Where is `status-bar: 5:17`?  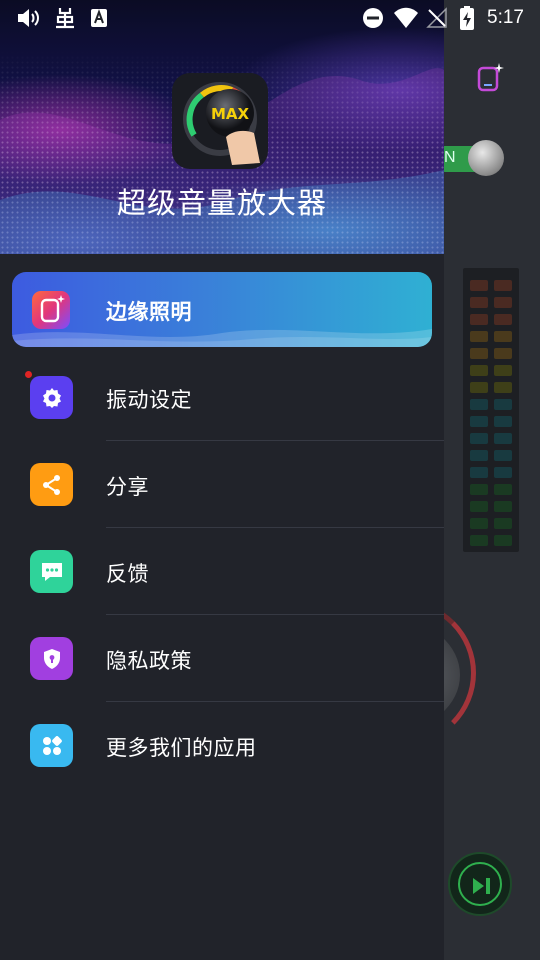 status-bar: 5:17 is located at coordinates (270, 18).